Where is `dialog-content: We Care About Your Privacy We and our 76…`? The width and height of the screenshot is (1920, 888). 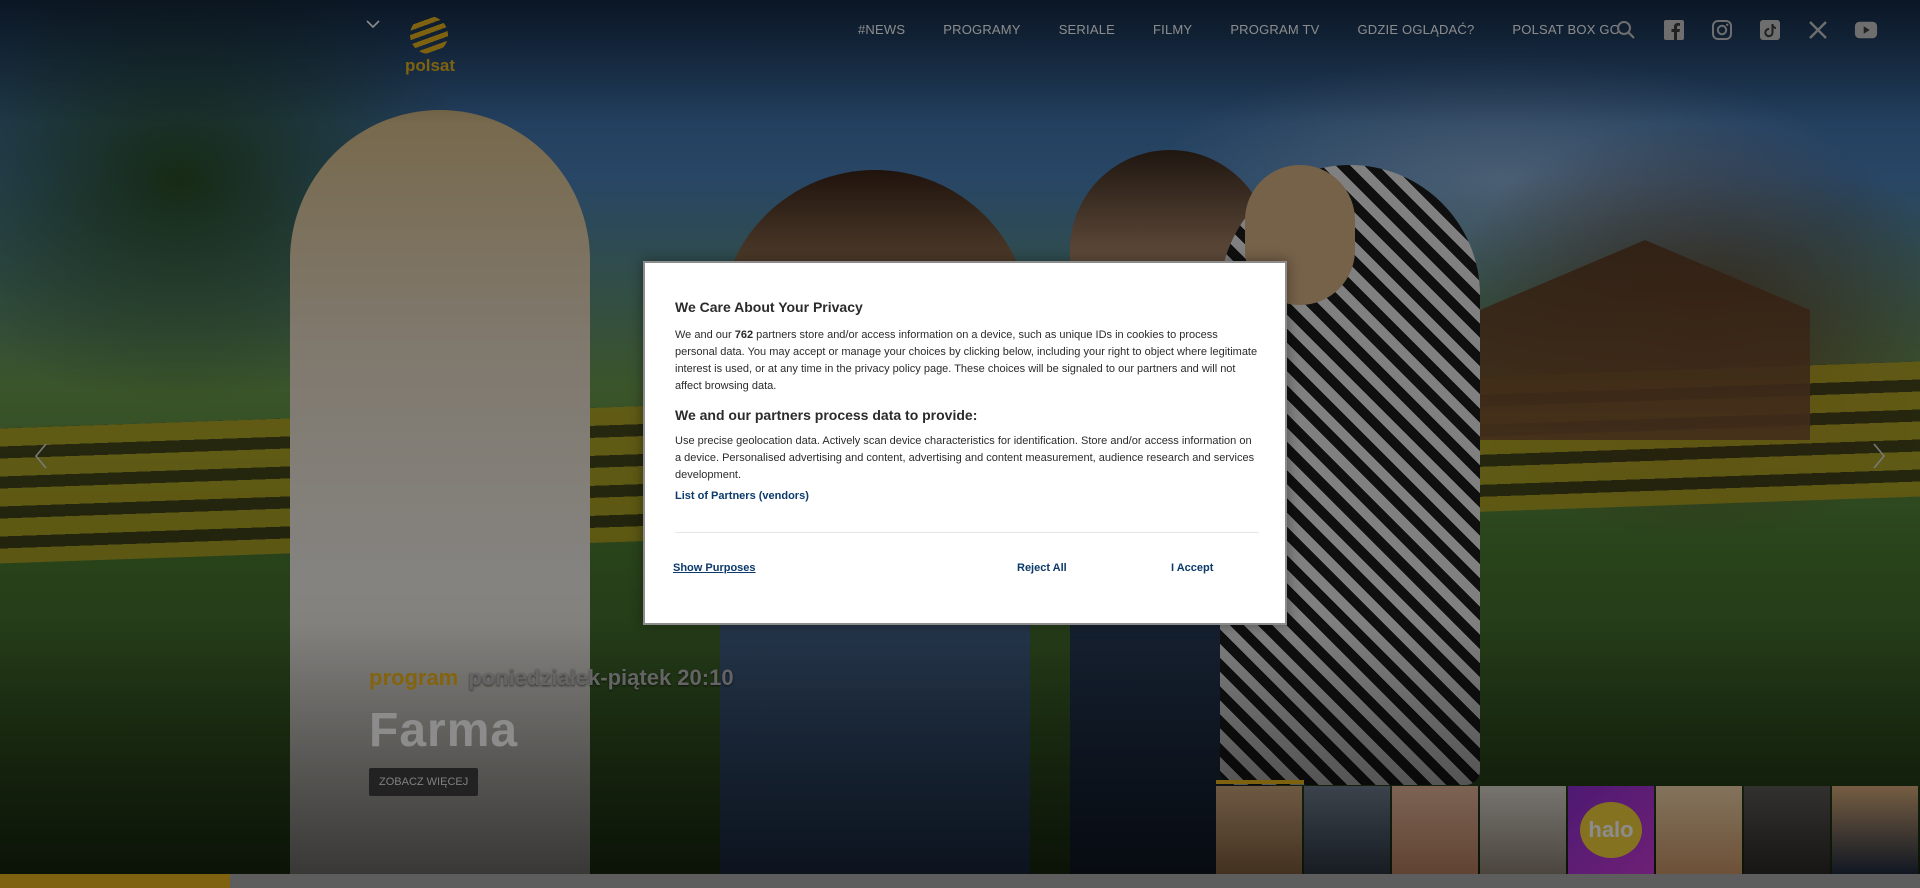 dialog-content: We Care About Your Privacy We and our 76… is located at coordinates (967, 401).